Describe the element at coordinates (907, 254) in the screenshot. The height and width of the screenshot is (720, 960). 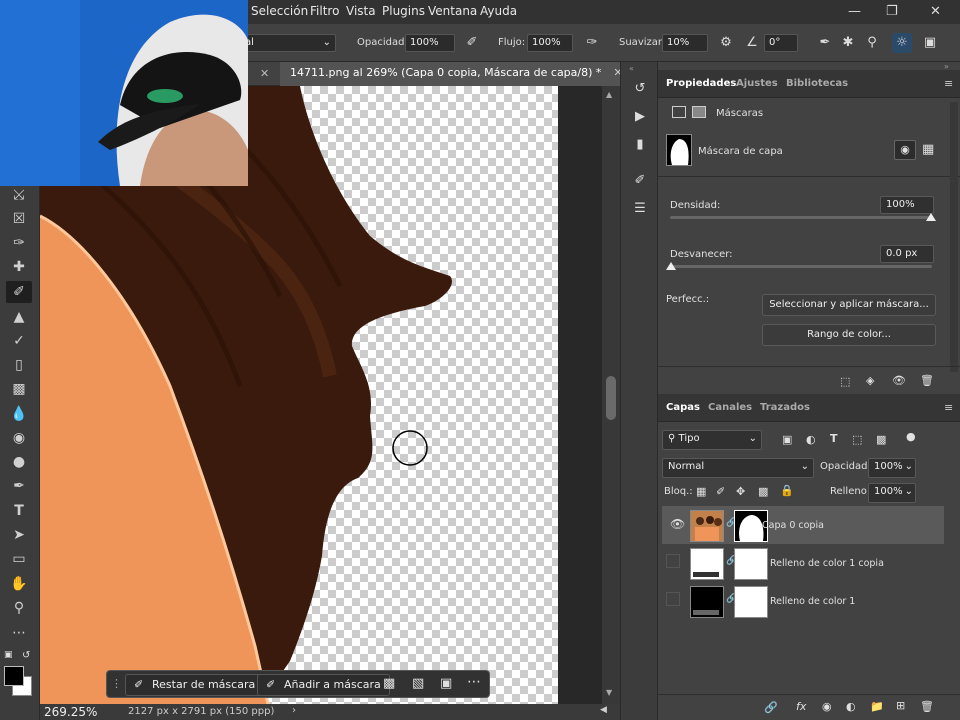
I see `feather-input: 0.0 px` at that location.